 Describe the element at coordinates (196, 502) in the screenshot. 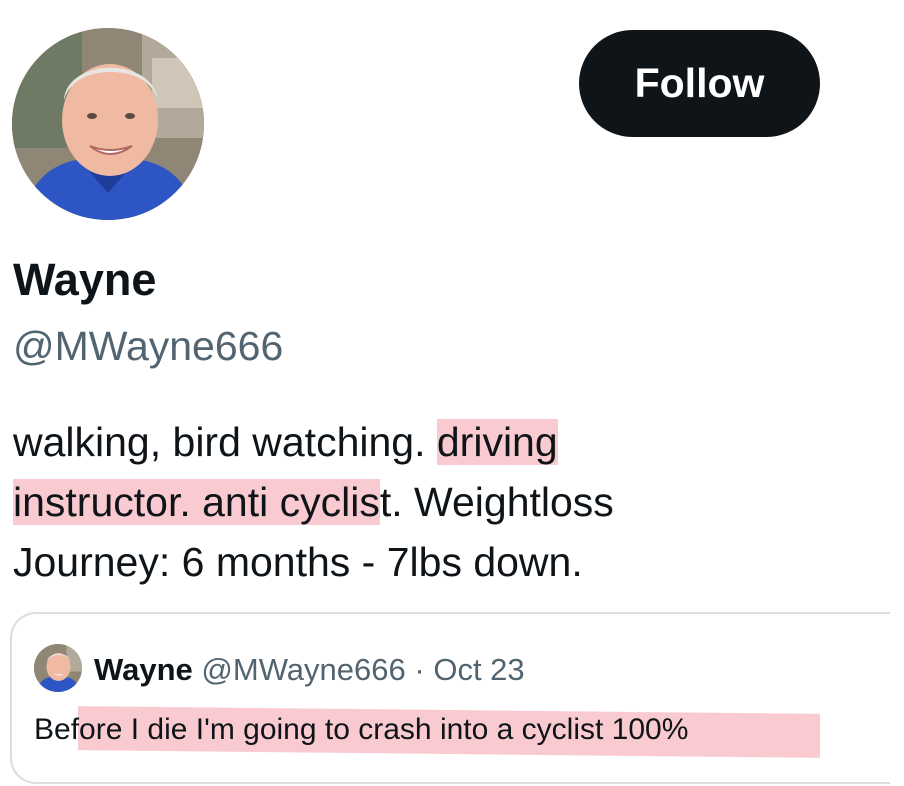

I see `bio-highlight: instructor. anti cyclis` at that location.